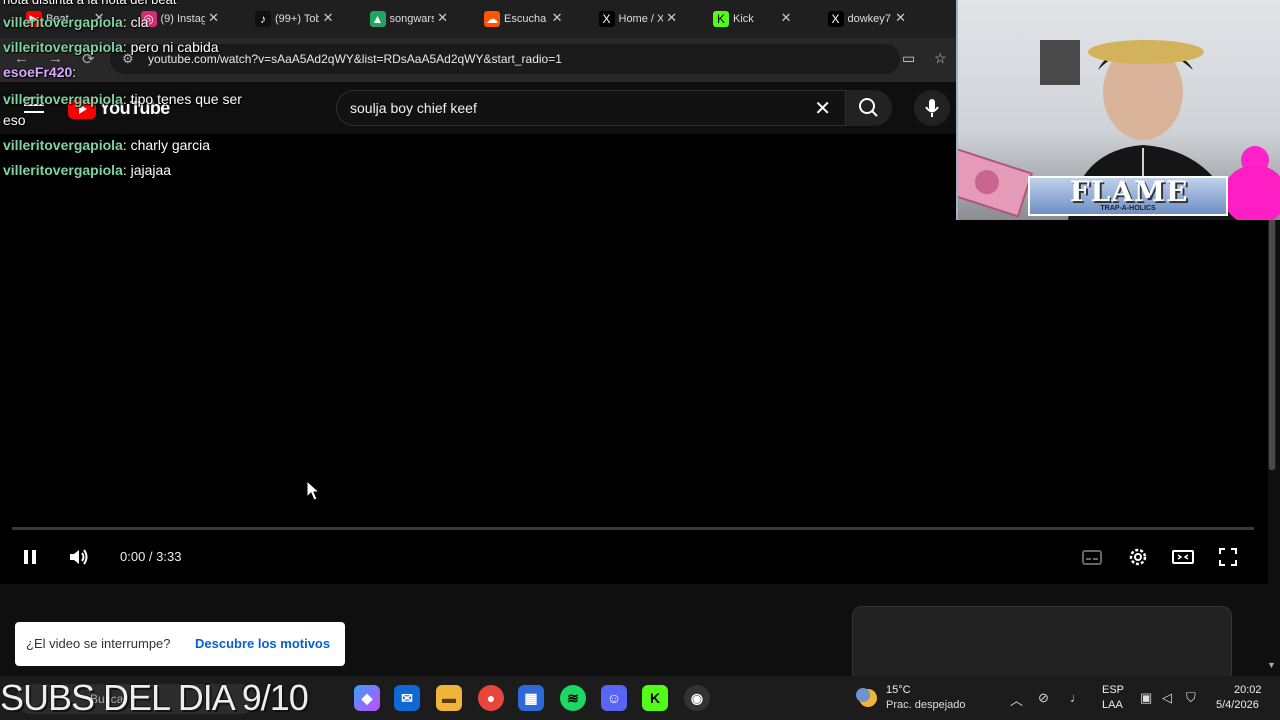  I want to click on weather-description: Prac. despejado, so click(926, 705).